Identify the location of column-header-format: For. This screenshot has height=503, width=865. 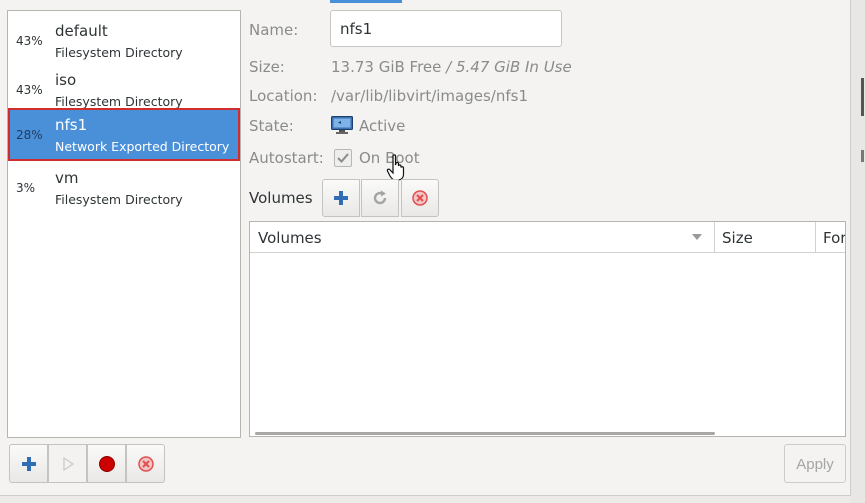
(834, 238).